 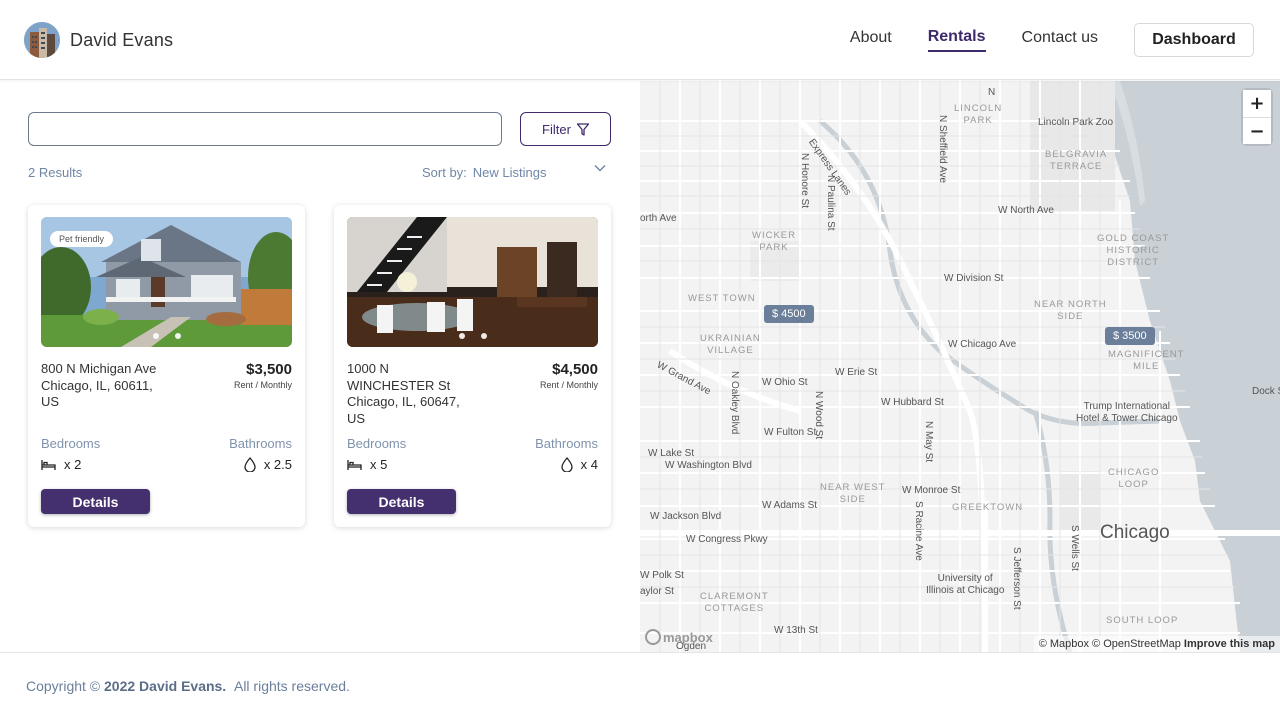 I want to click on copyright-owner: 2022 David Evans., so click(x=165, y=686).